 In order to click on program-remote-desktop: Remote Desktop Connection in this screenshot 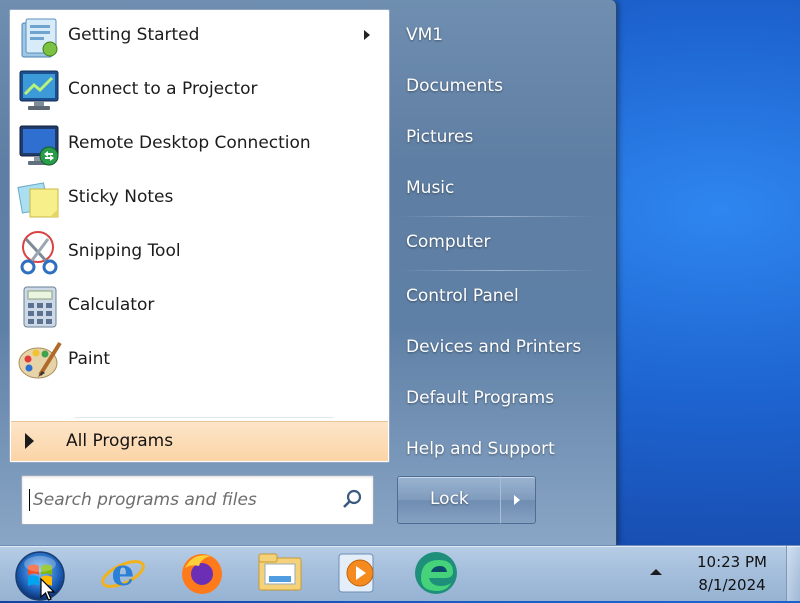, I will do `click(199, 145)`.